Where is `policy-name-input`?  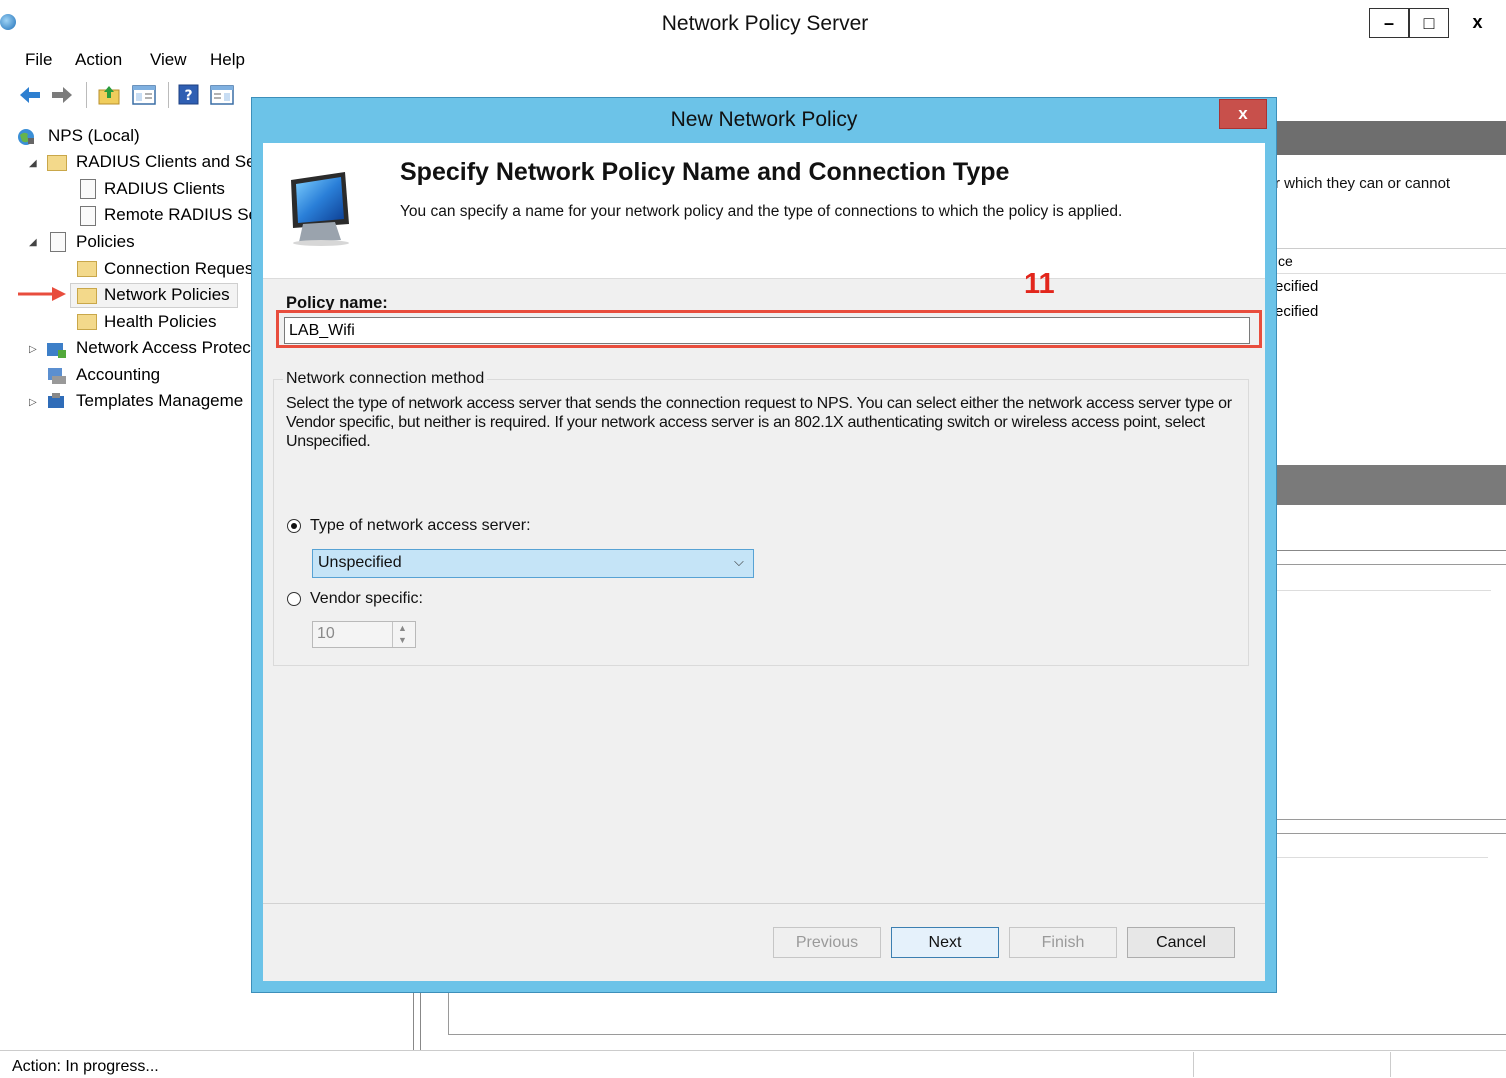
policy-name-input is located at coordinates (767, 330).